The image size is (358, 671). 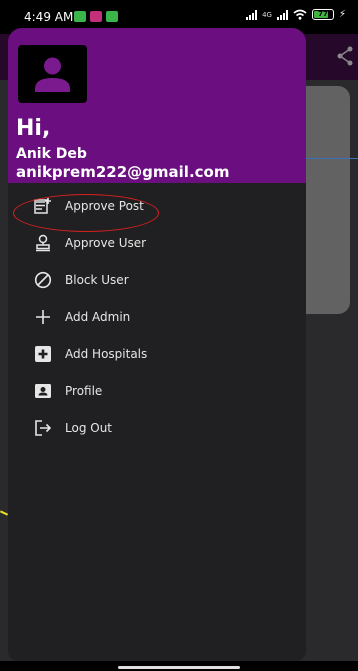 I want to click on menu-item-approve-post: Approve Post, so click(x=157, y=206).